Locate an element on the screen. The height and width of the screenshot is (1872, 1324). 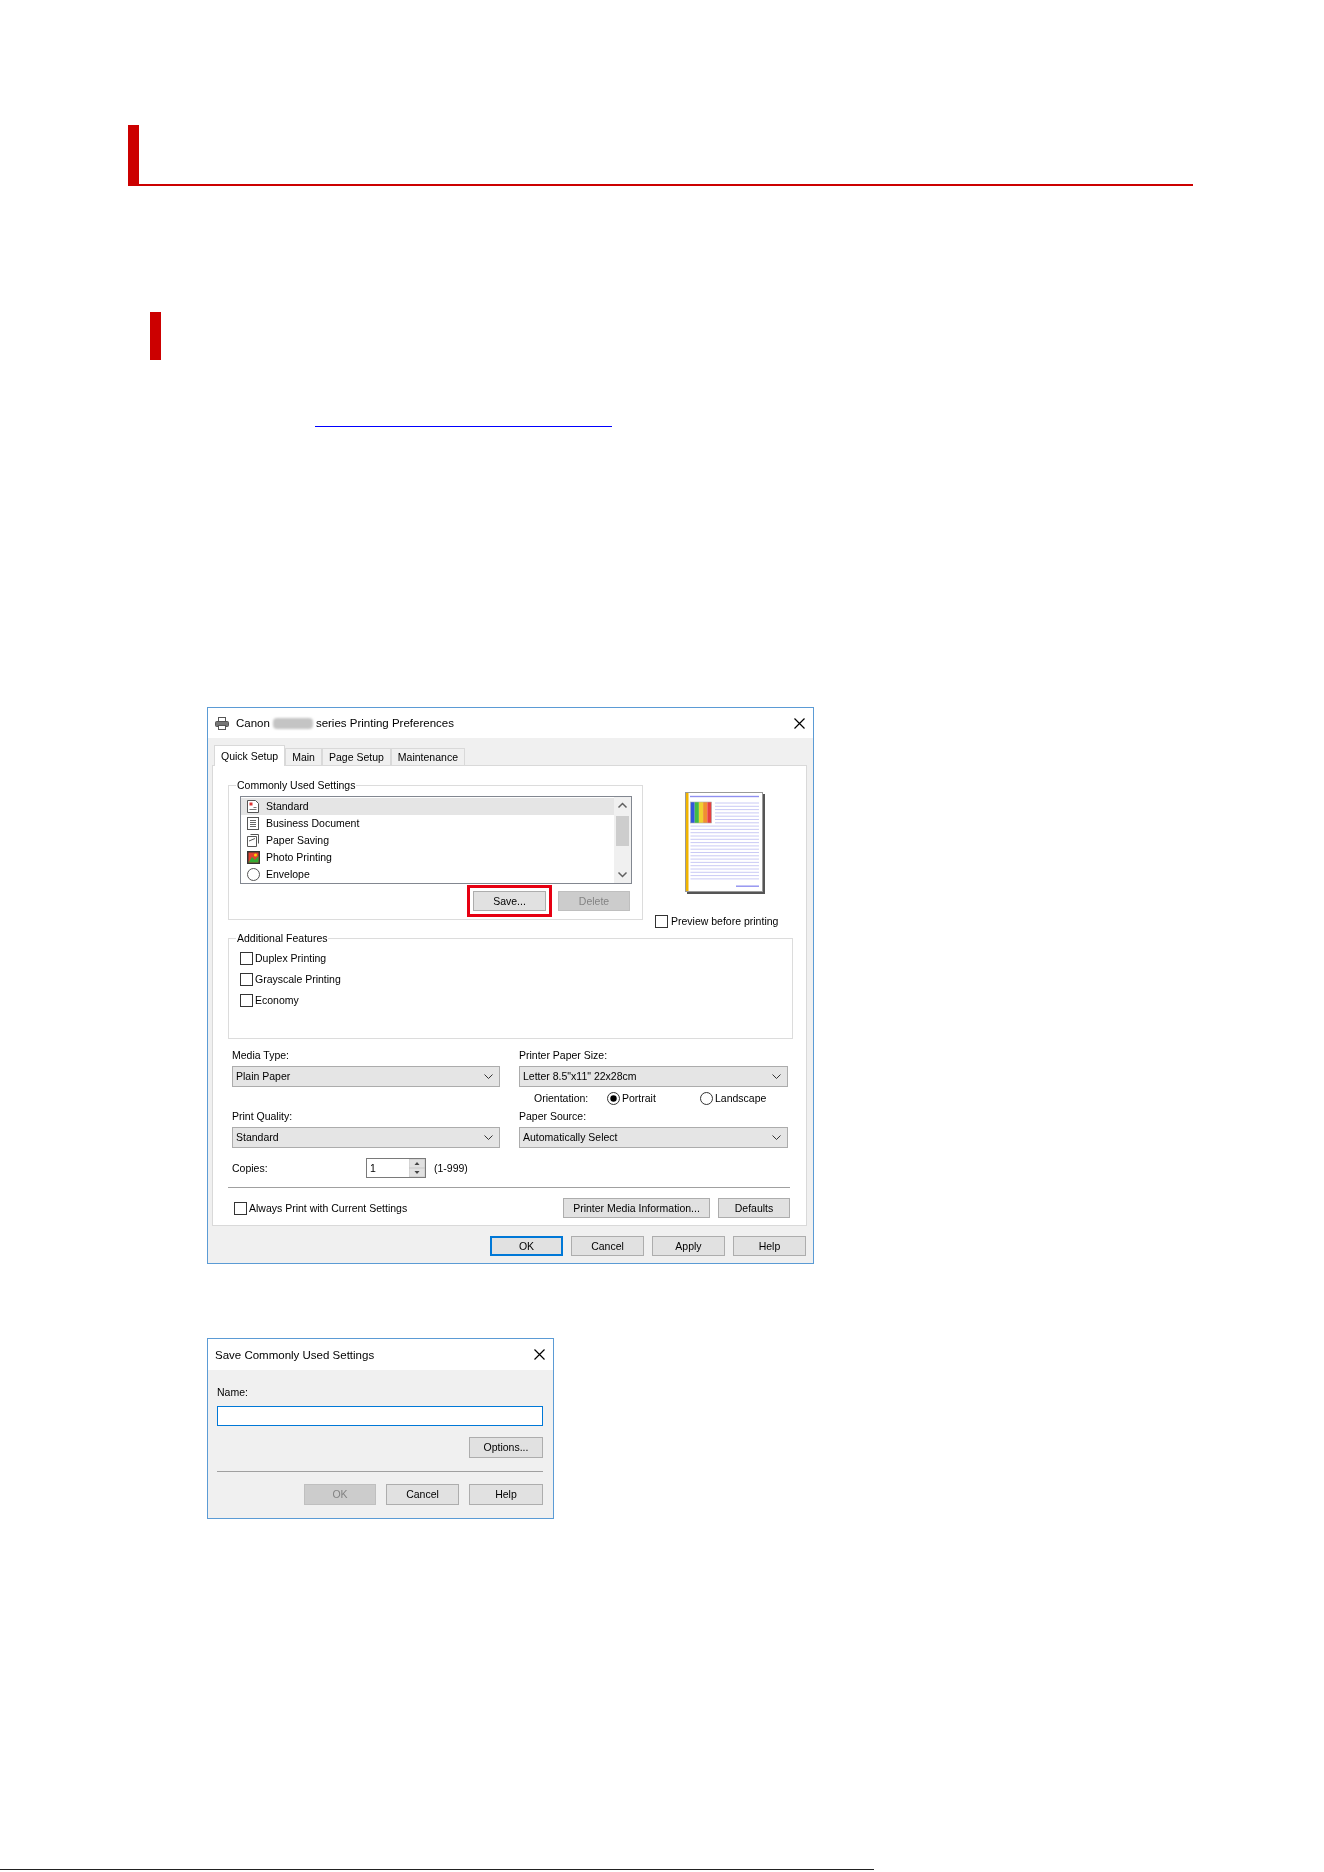
checkbox-label: Always Print with Current Settings is located at coordinates (328, 1208).